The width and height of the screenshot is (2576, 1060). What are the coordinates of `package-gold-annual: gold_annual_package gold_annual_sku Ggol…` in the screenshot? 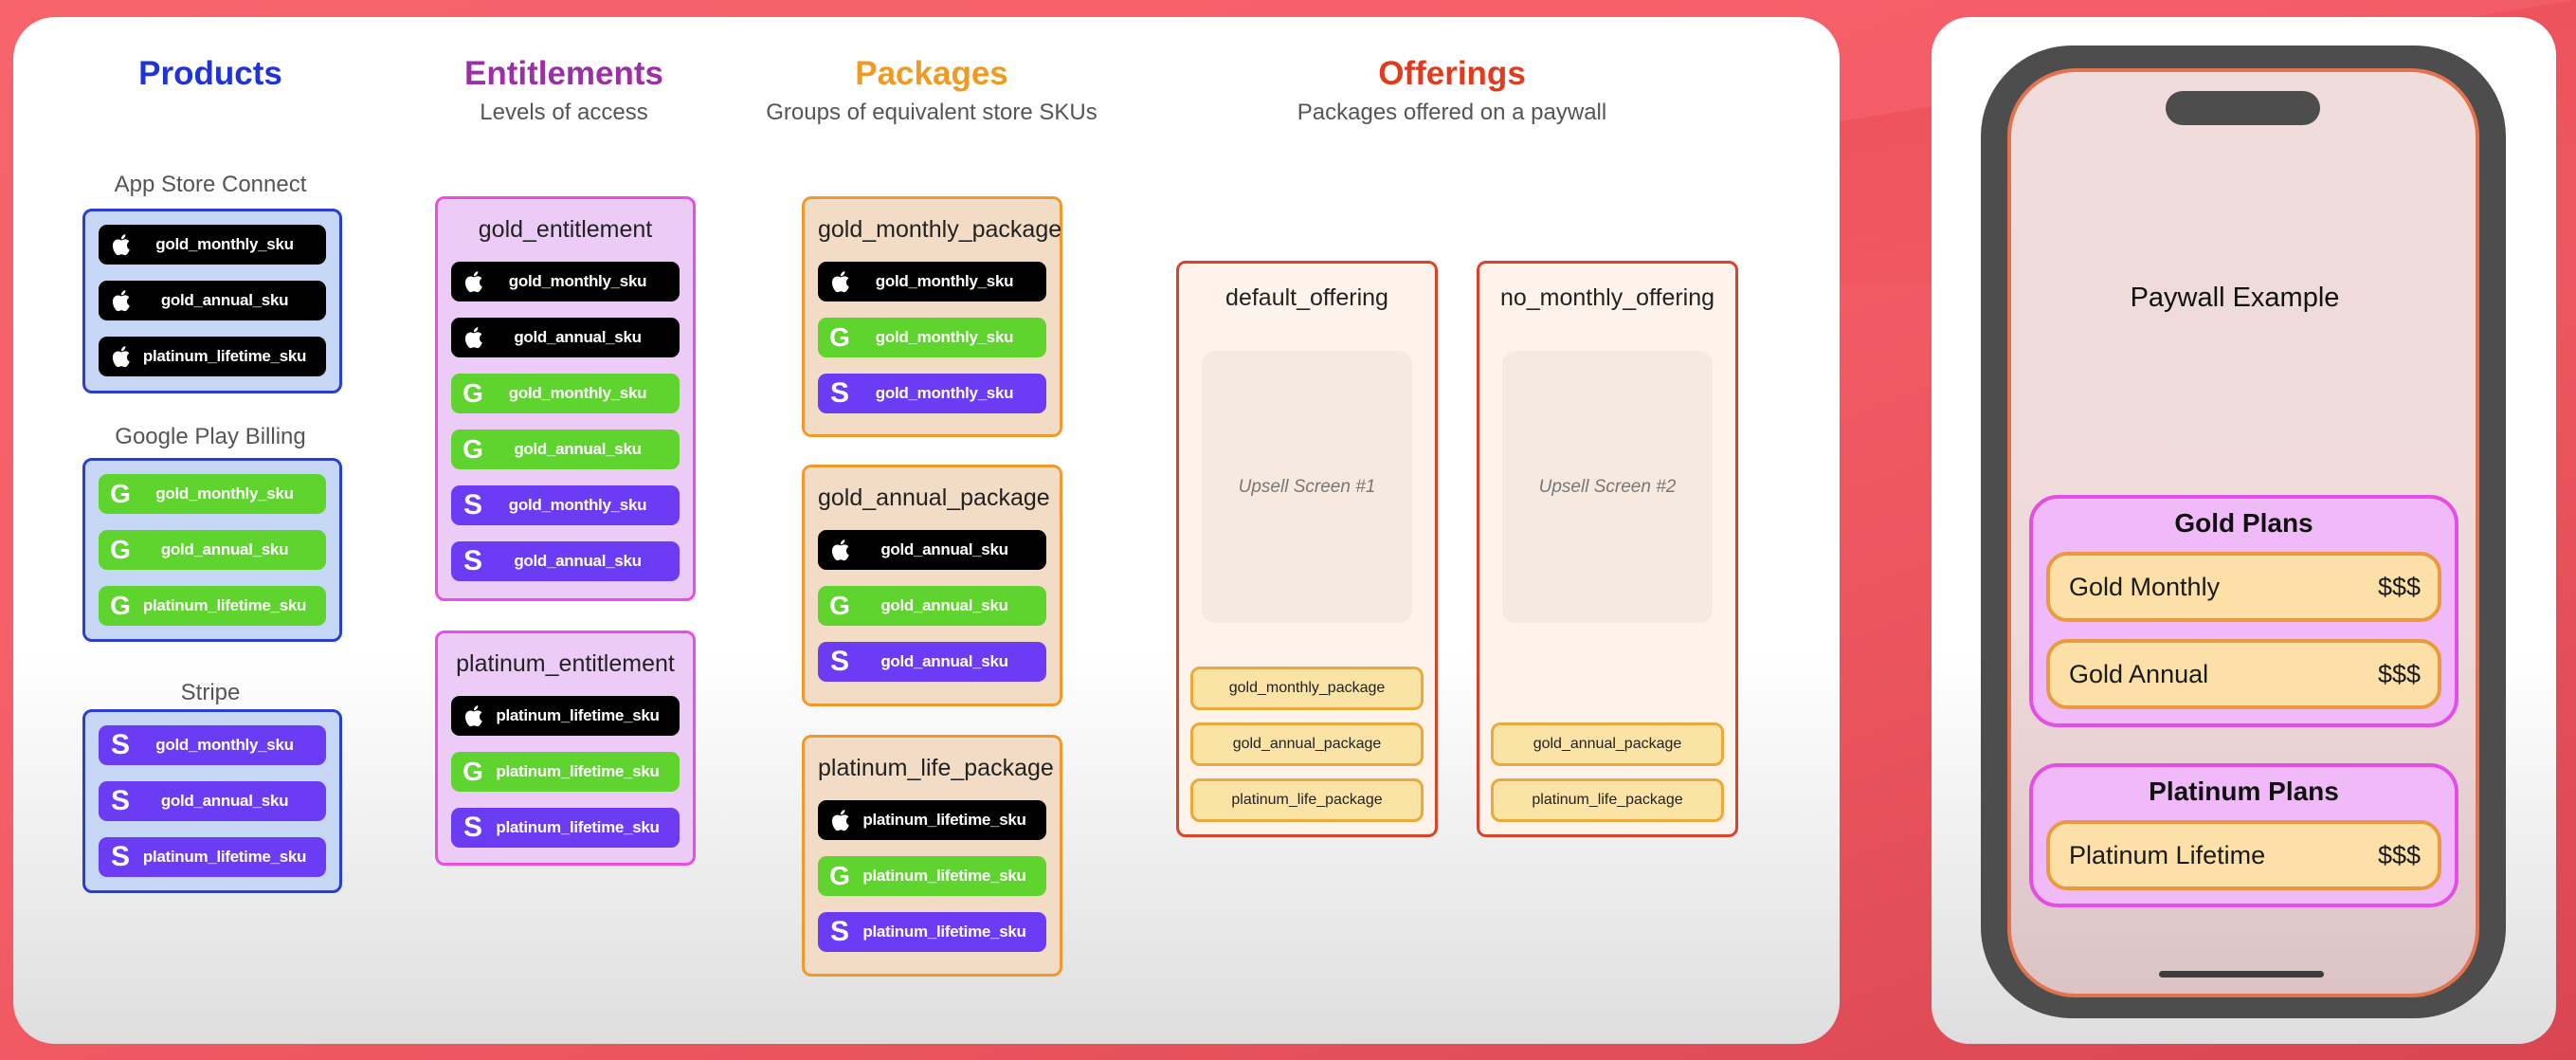 It's located at (932, 585).